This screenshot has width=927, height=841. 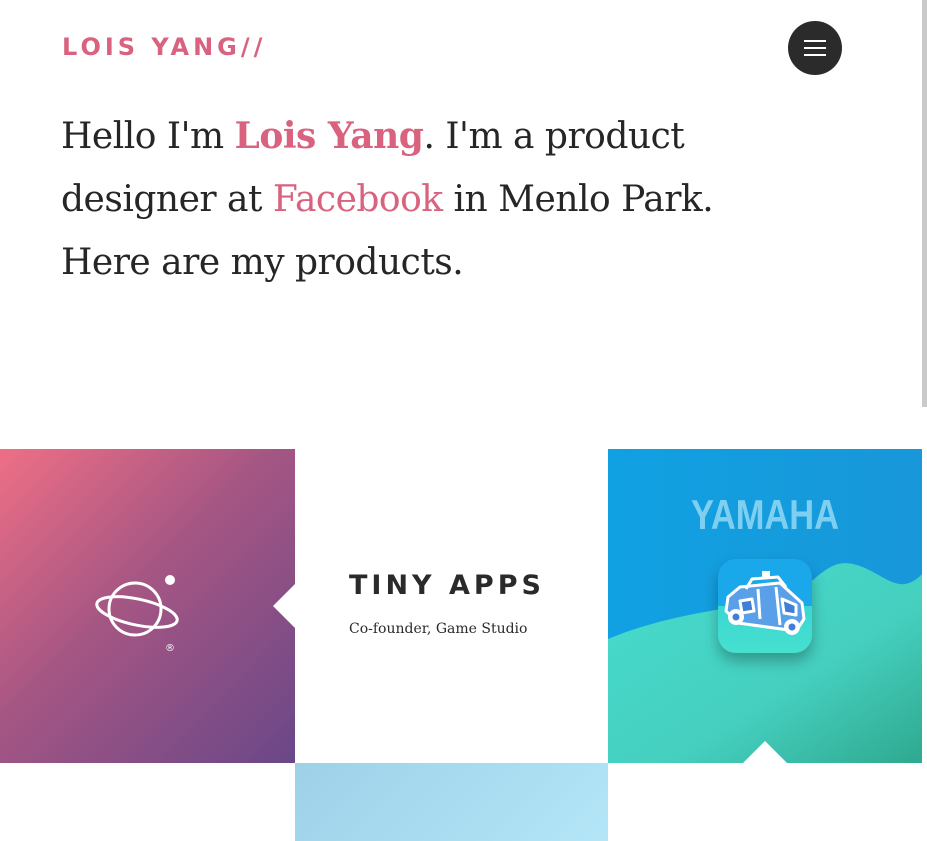 I want to click on project-tile-yamaha: YAMAHA, so click(x=765, y=606).